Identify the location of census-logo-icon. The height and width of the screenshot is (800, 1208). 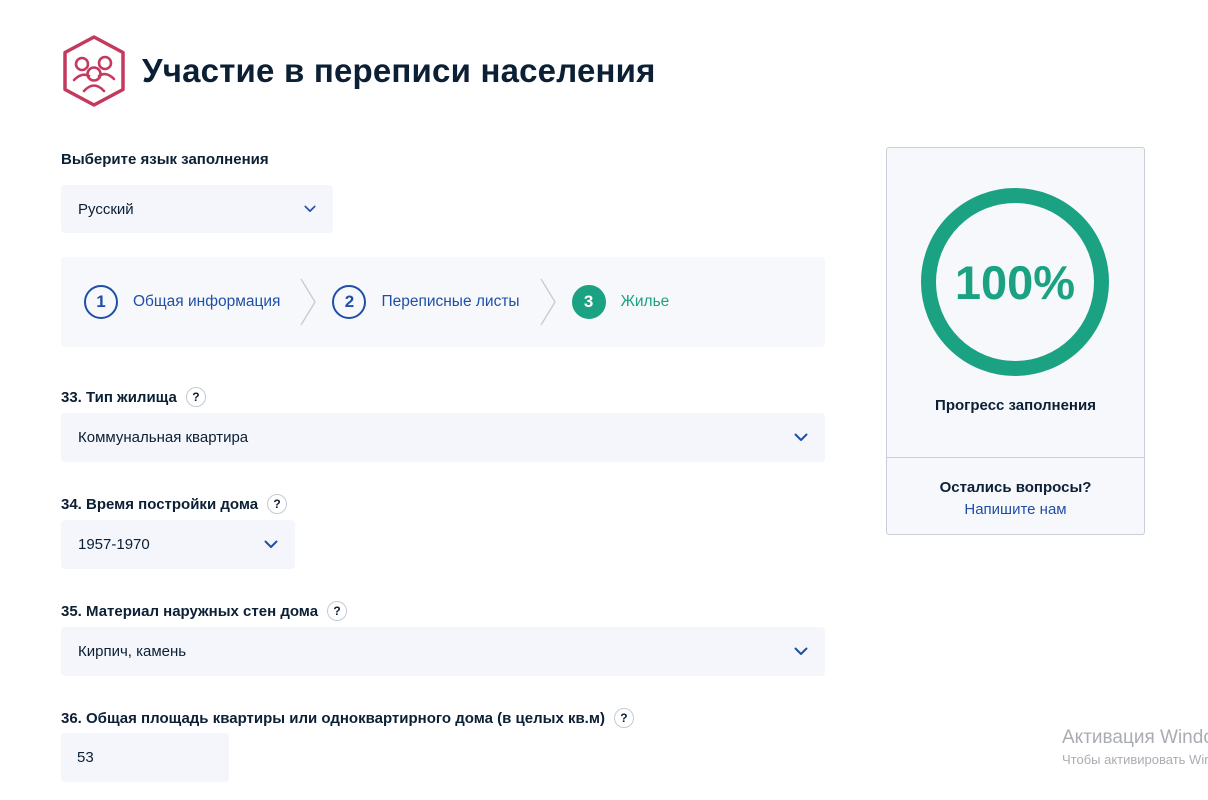
(94, 71).